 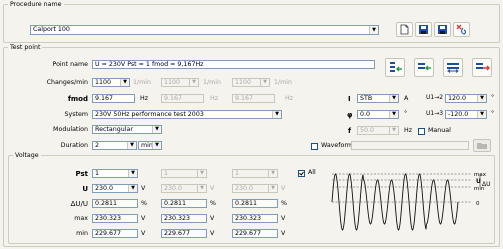 I want to click on point-name-label: Point name, so click(x=70, y=64).